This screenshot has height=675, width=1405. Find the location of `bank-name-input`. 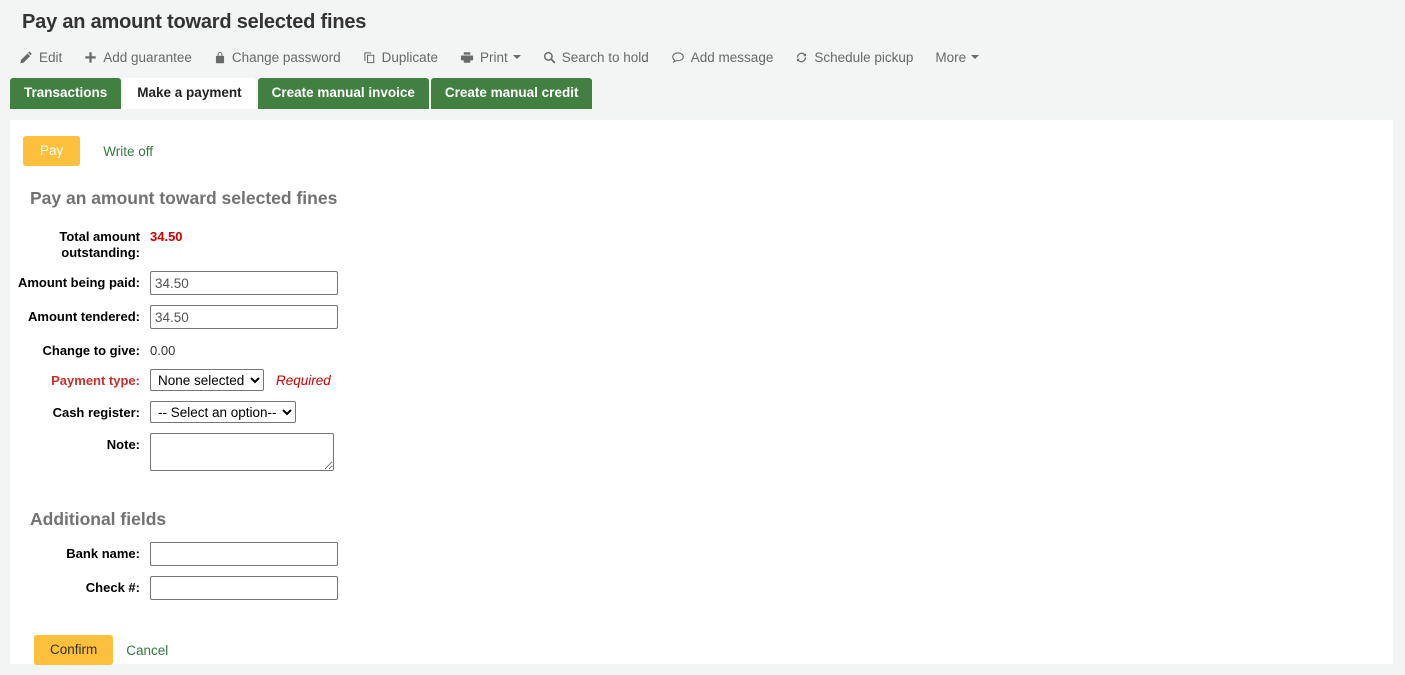

bank-name-input is located at coordinates (244, 554).